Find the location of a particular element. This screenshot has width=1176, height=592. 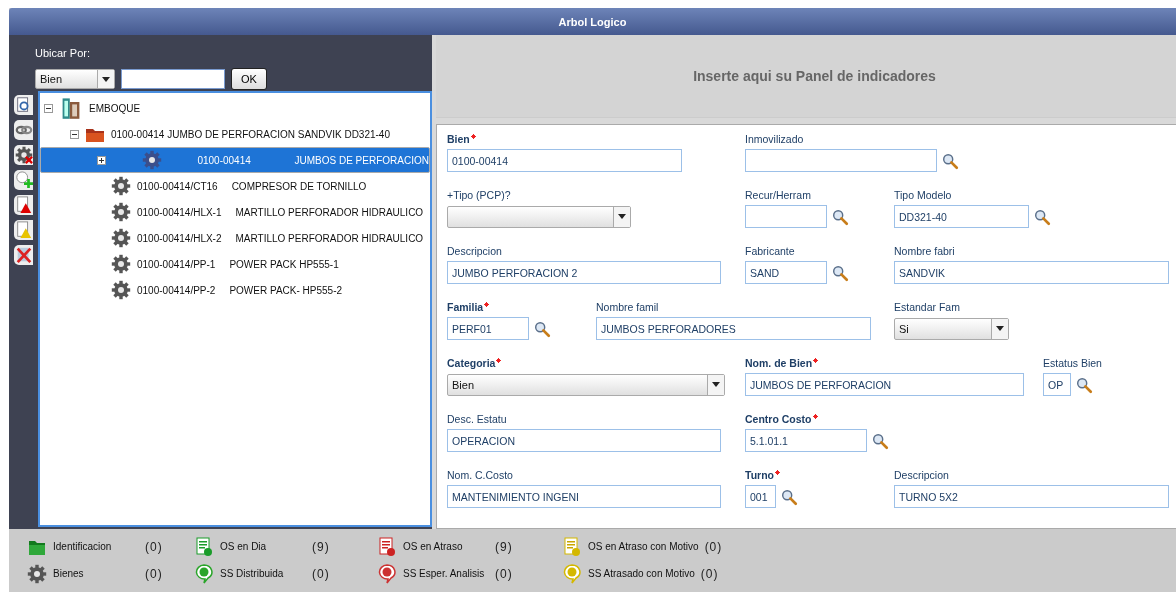

legend-label: SS Esper. Analisis is located at coordinates (444, 573).